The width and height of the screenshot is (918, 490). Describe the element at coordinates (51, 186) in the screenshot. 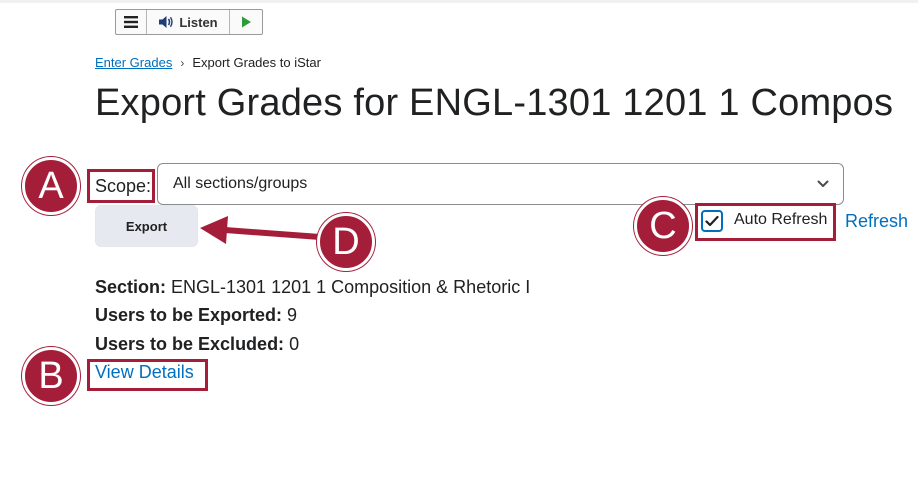

I see `callout-badge-a: A` at that location.